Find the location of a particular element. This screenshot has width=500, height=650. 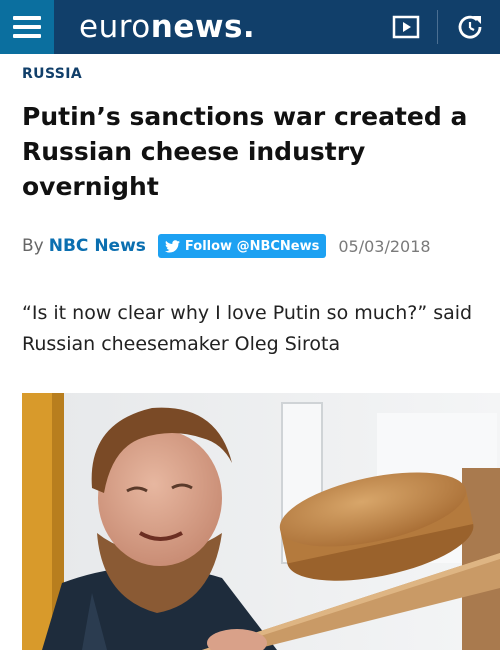

section-label: RUSSIA is located at coordinates (52, 74).